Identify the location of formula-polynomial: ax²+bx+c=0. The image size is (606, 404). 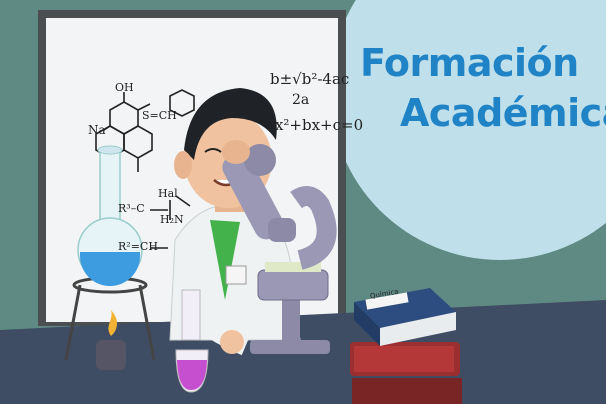
(315, 125).